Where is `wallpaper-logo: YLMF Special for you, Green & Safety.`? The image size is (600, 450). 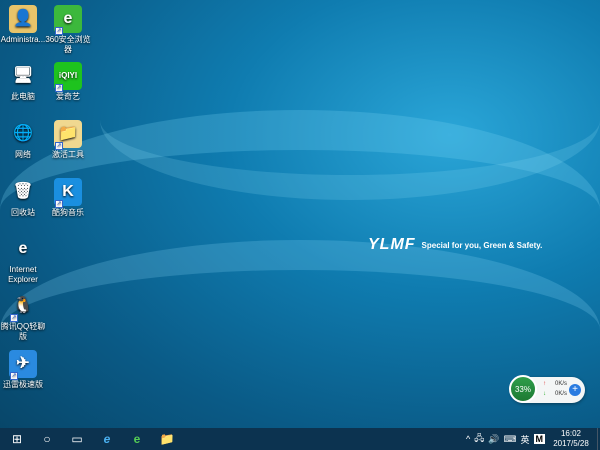
wallpaper-logo: YLMF Special for you, Green & Safety. is located at coordinates (478, 245).